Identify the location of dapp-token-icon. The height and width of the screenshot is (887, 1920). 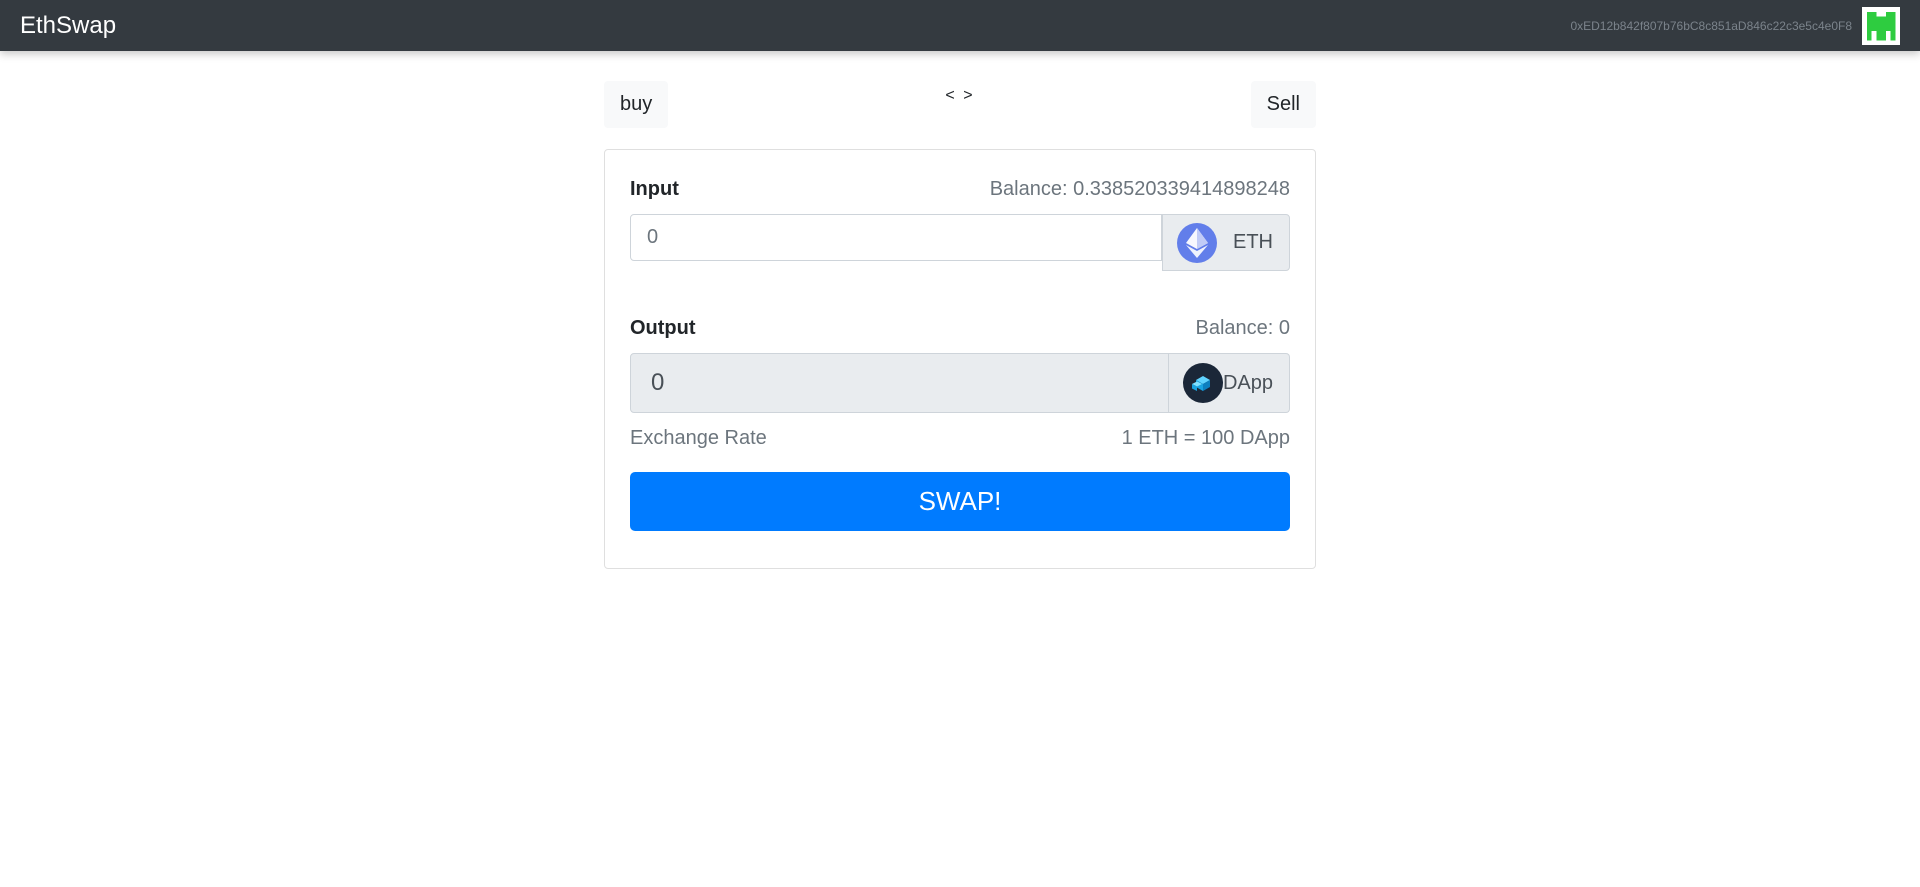
(1202, 383).